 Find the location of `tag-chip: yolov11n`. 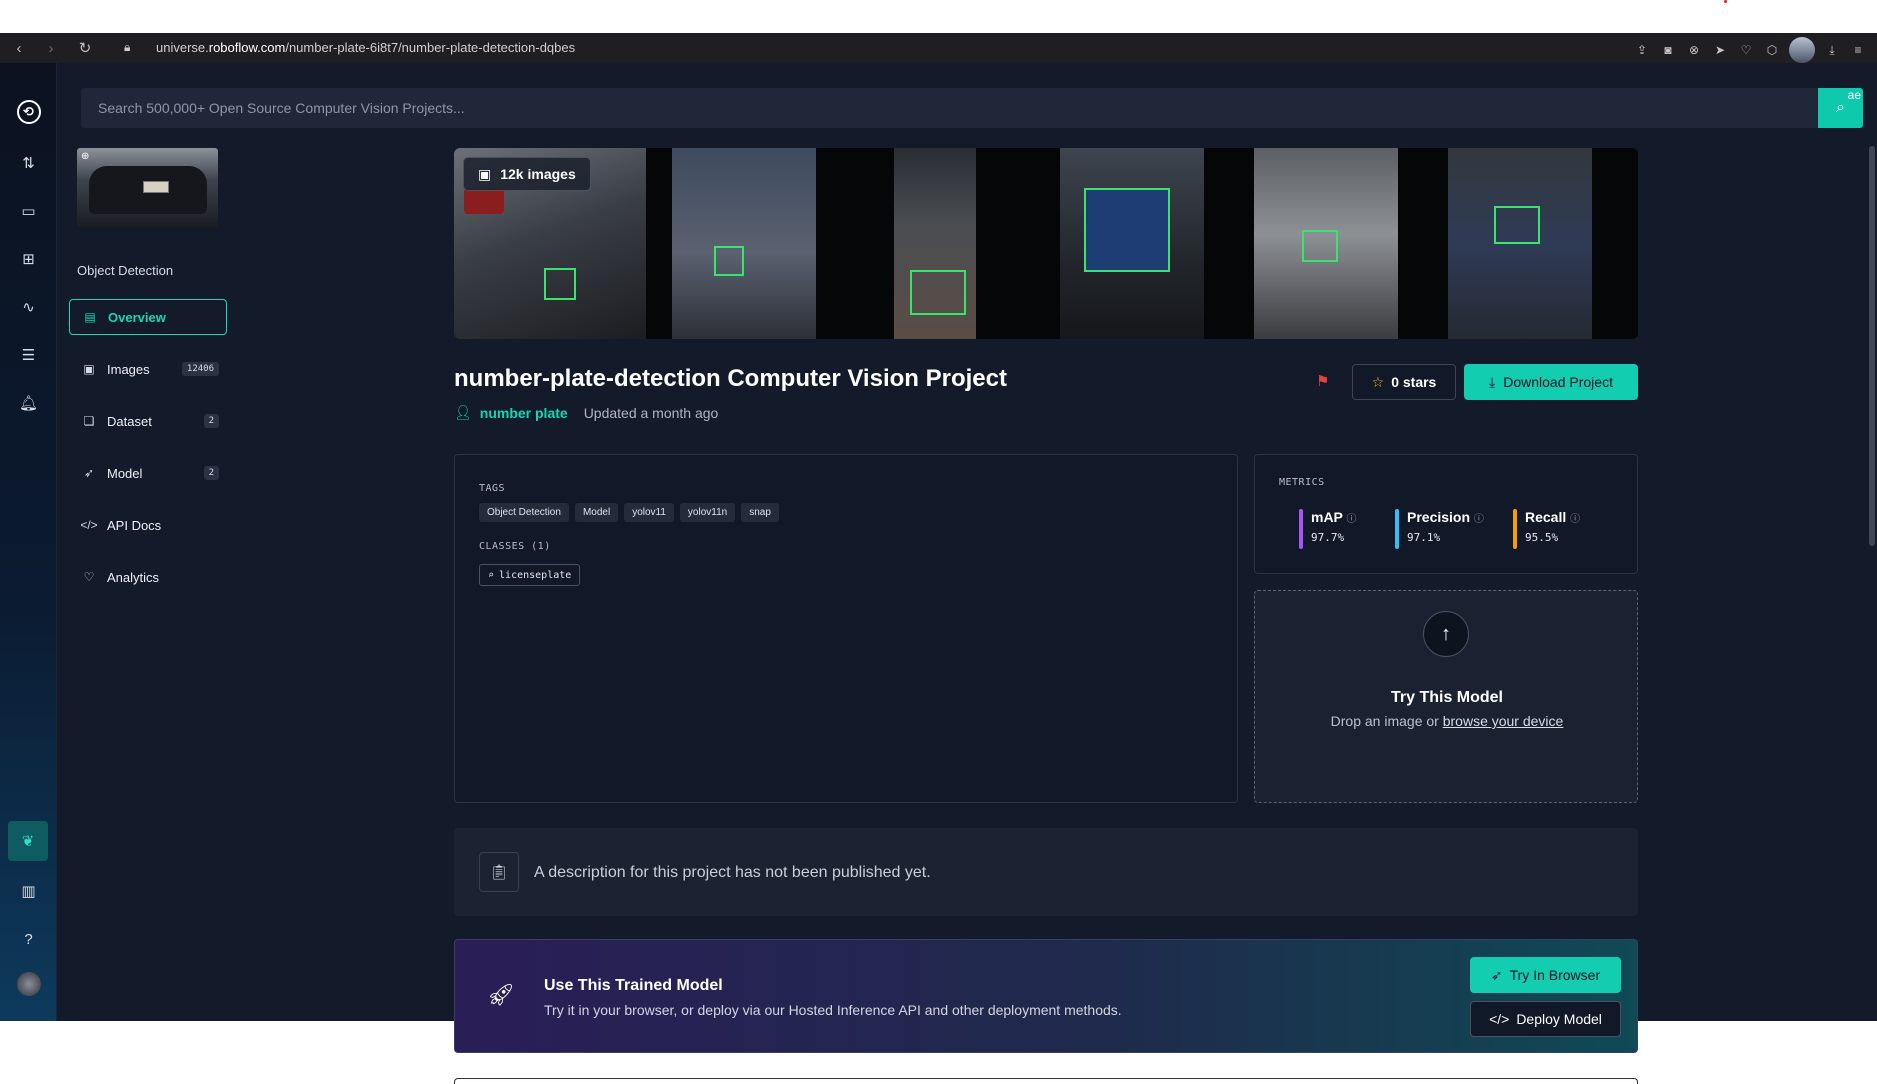

tag-chip: yolov11n is located at coordinates (707, 512).